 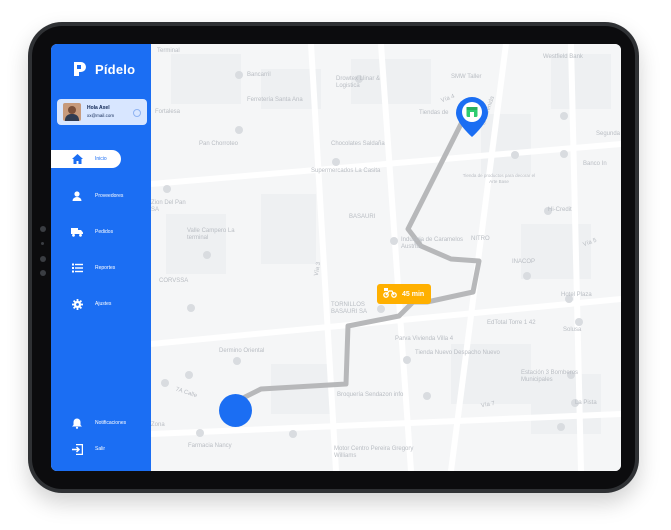 I want to click on map-label: Bancarril, so click(x=259, y=75).